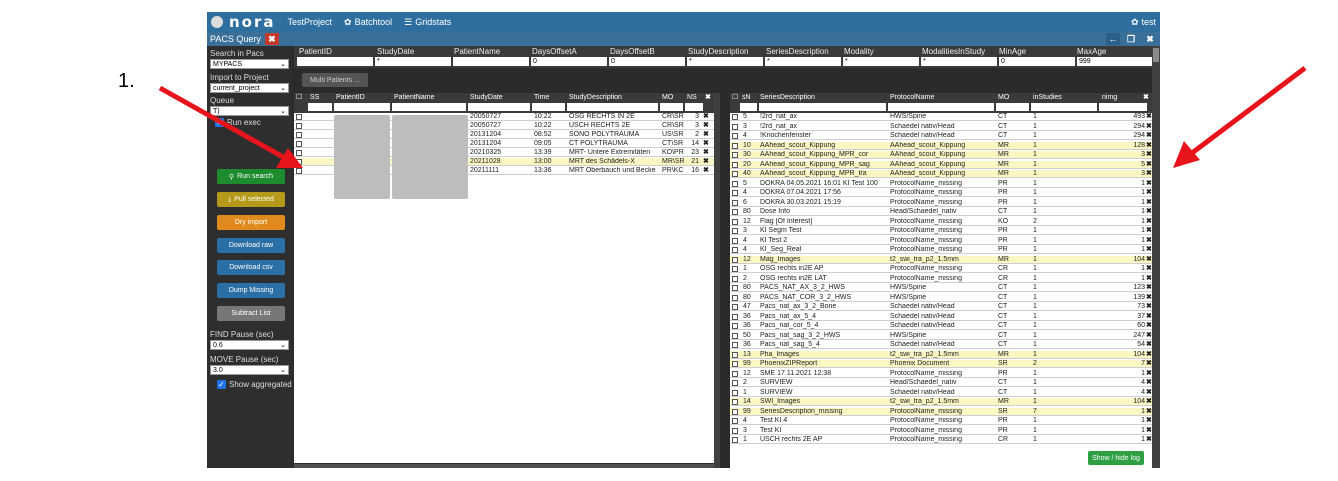 This screenshot has height=481, width=1338. What do you see at coordinates (1186, 154) in the screenshot?
I see `annotation-arrowhead-right` at bounding box center [1186, 154].